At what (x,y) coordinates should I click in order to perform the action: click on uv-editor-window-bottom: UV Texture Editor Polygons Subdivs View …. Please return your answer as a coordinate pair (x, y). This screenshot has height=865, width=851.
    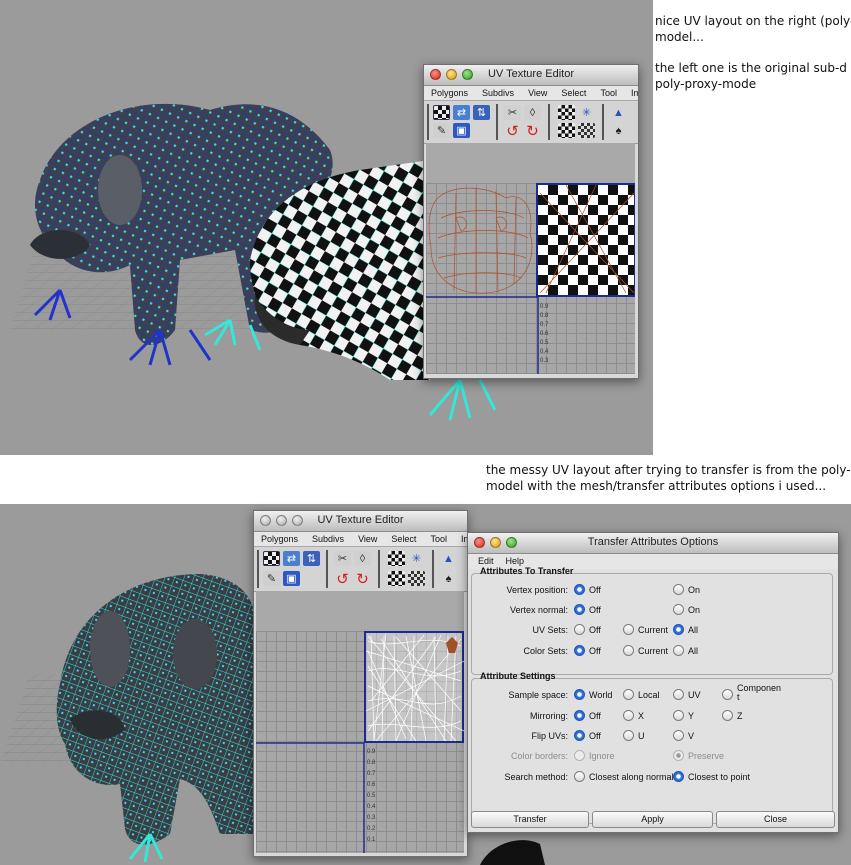
    Looking at the image, I should click on (360, 683).